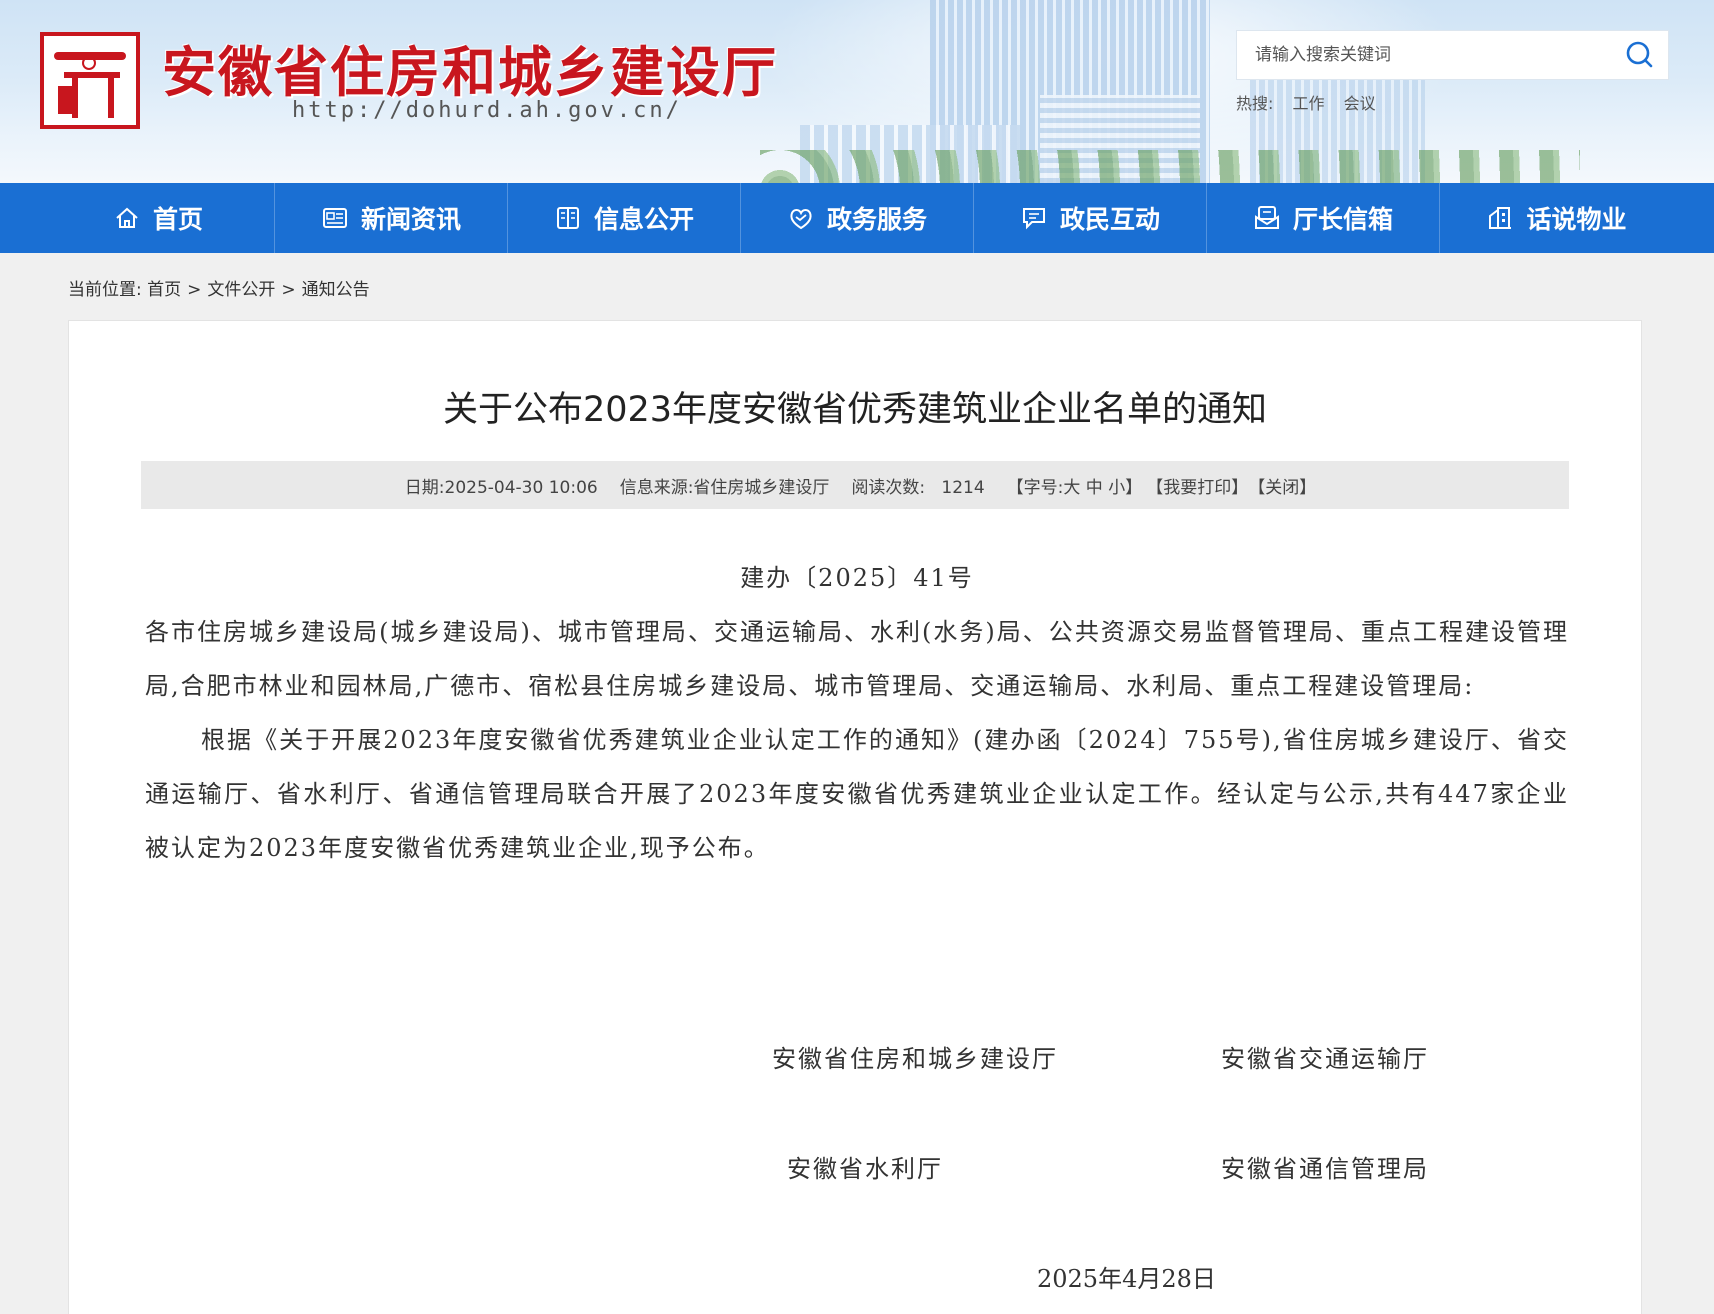 The image size is (1714, 1314). What do you see at coordinates (1266, 217) in the screenshot?
I see `mailbox-icon` at bounding box center [1266, 217].